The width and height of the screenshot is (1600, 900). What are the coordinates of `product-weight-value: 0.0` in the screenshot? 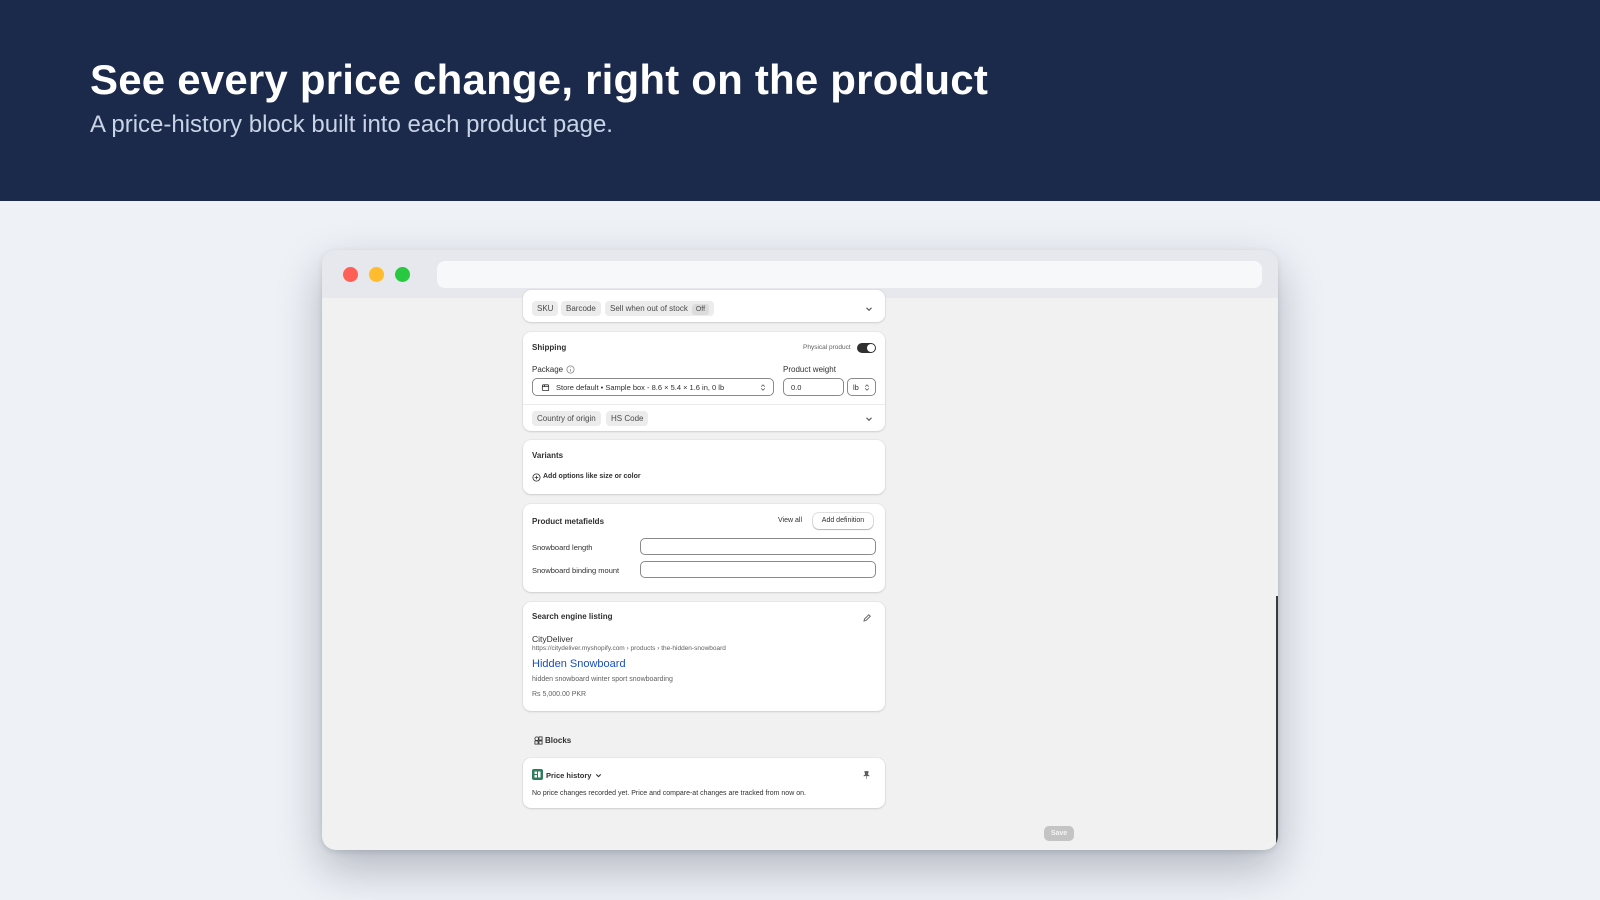 It's located at (796, 387).